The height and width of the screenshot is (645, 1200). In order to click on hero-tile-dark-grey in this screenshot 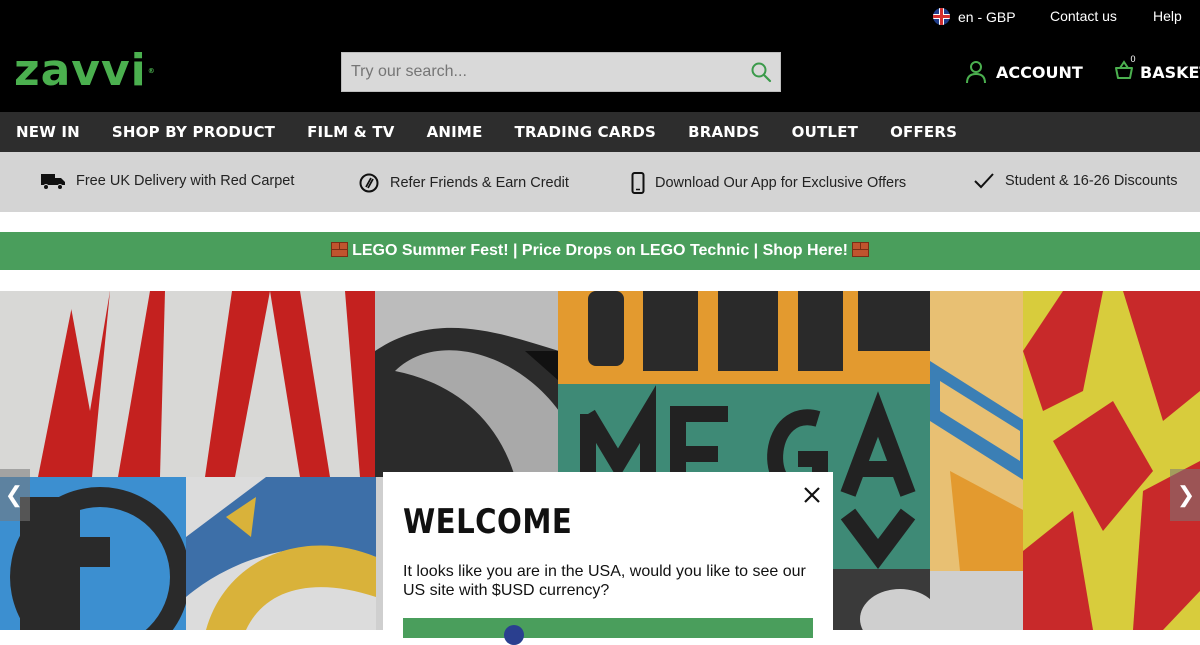, I will do `click(880, 599)`.